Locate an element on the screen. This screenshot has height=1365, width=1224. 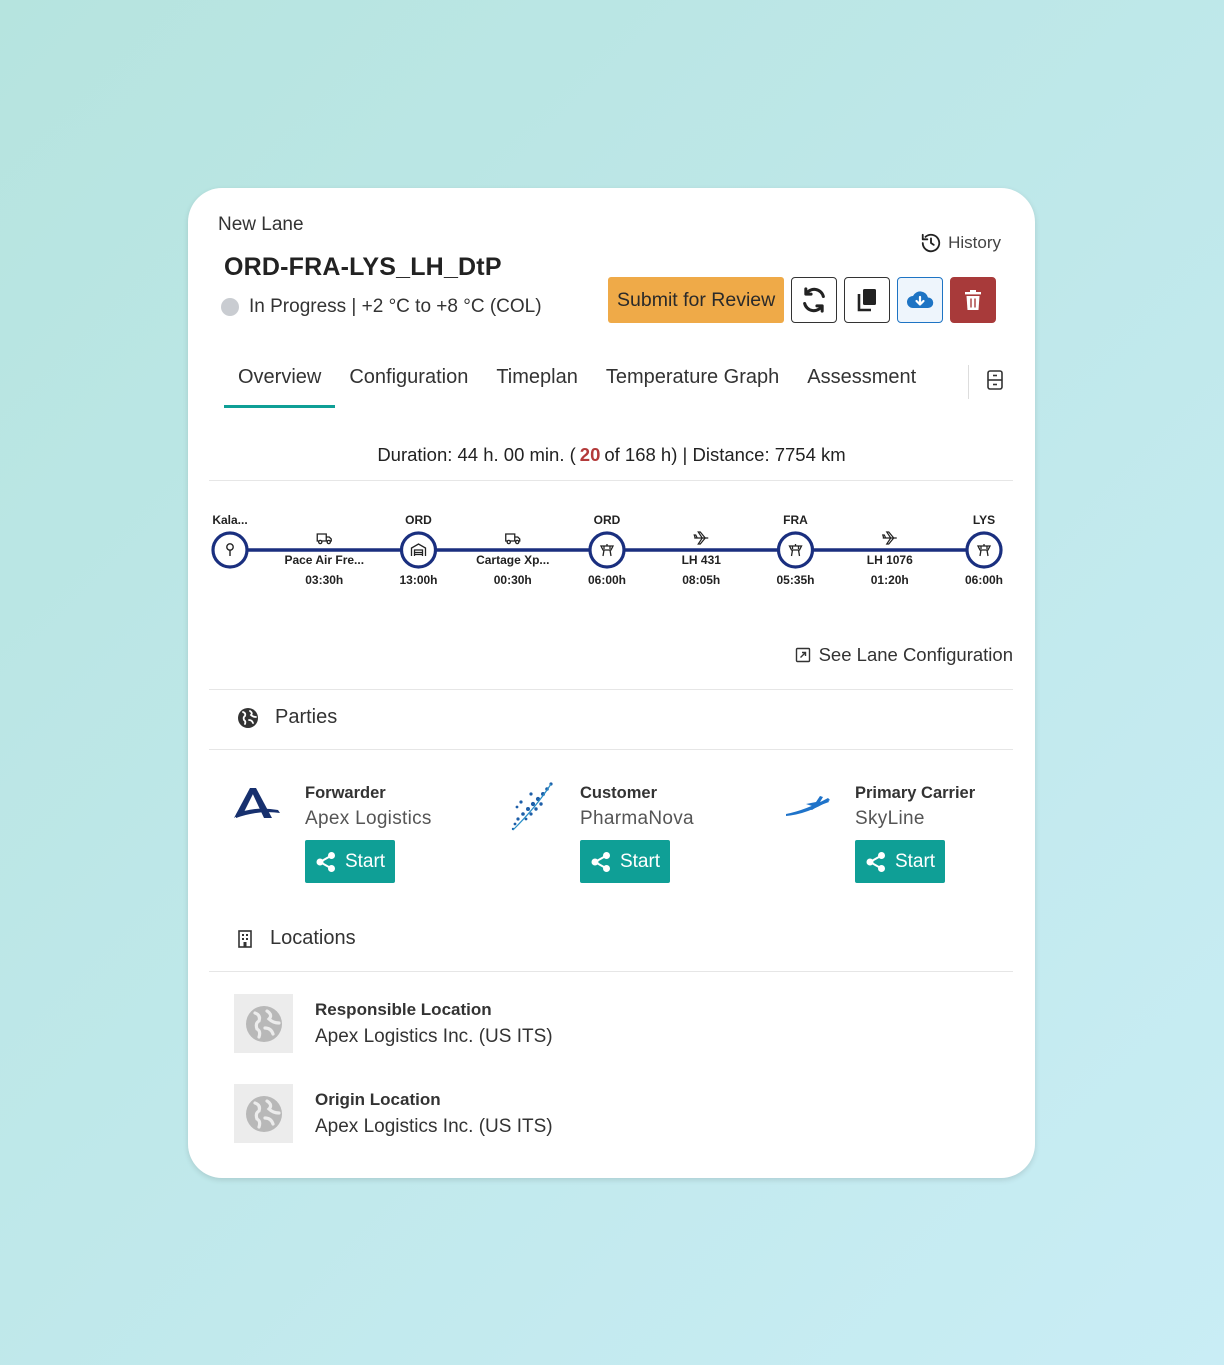
leg-label: LH 431 is located at coordinates (702, 560).